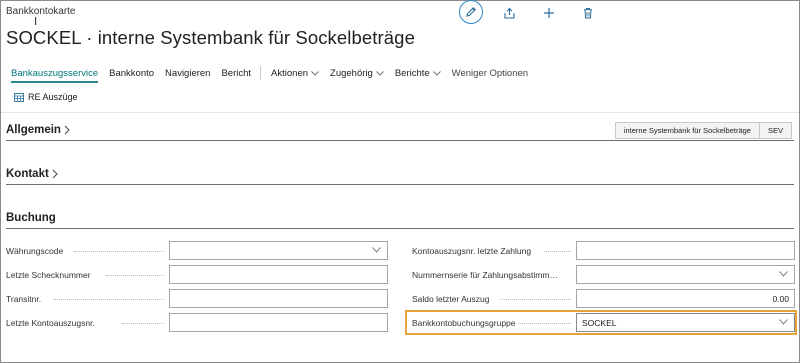 This screenshot has width=800, height=363. Describe the element at coordinates (451, 298) in the screenshot. I see `field-saldo-letzter-auszug-label: Saldo letzter Auszug` at that location.